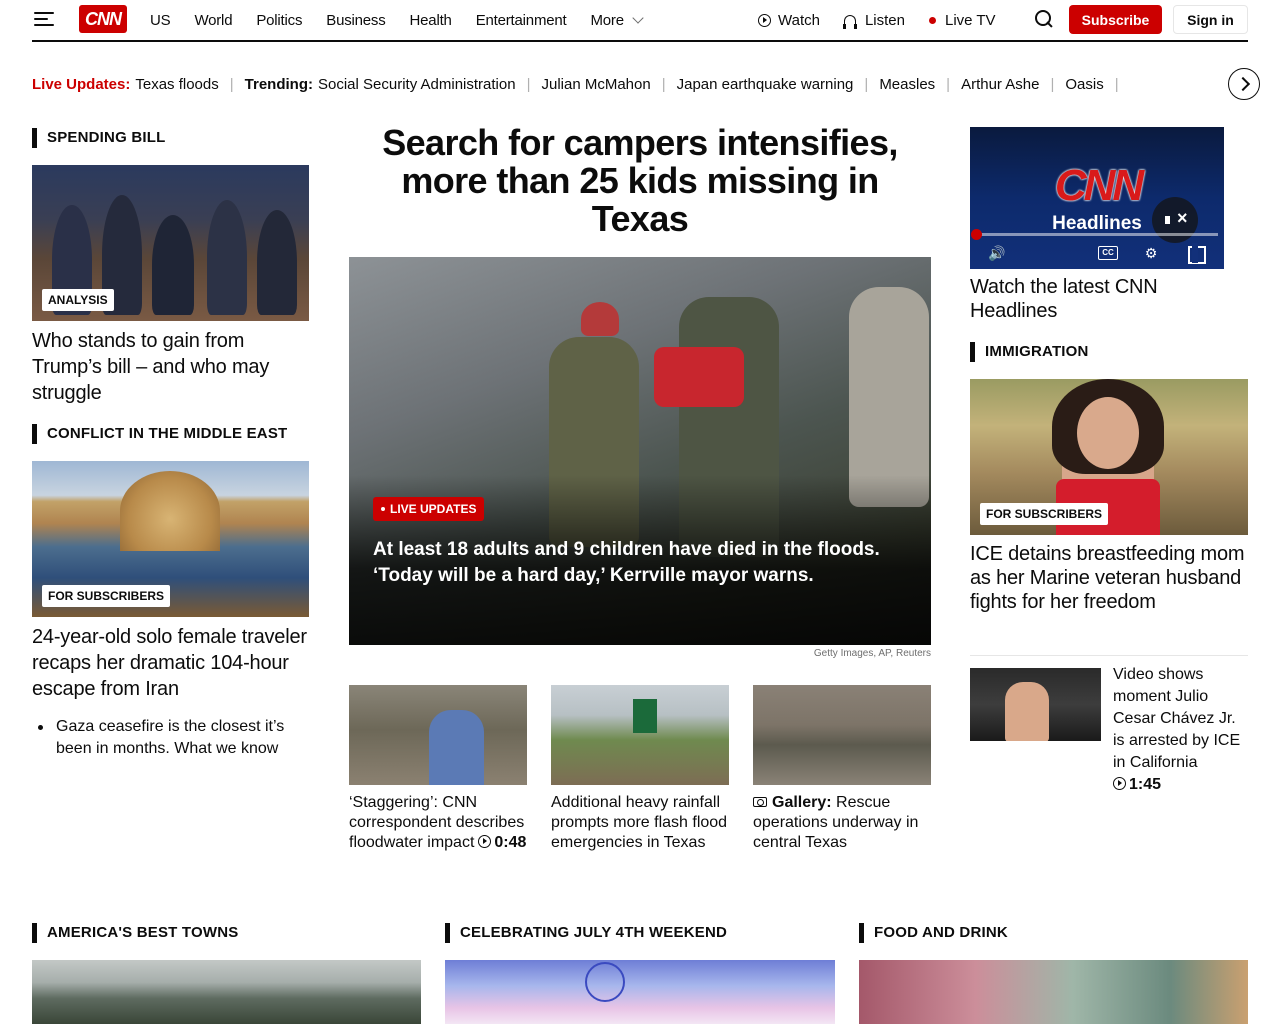 This screenshot has height=1024, width=1280. Describe the element at coordinates (81, 84) in the screenshot. I see `live-updates-label: Live Updates:` at that location.